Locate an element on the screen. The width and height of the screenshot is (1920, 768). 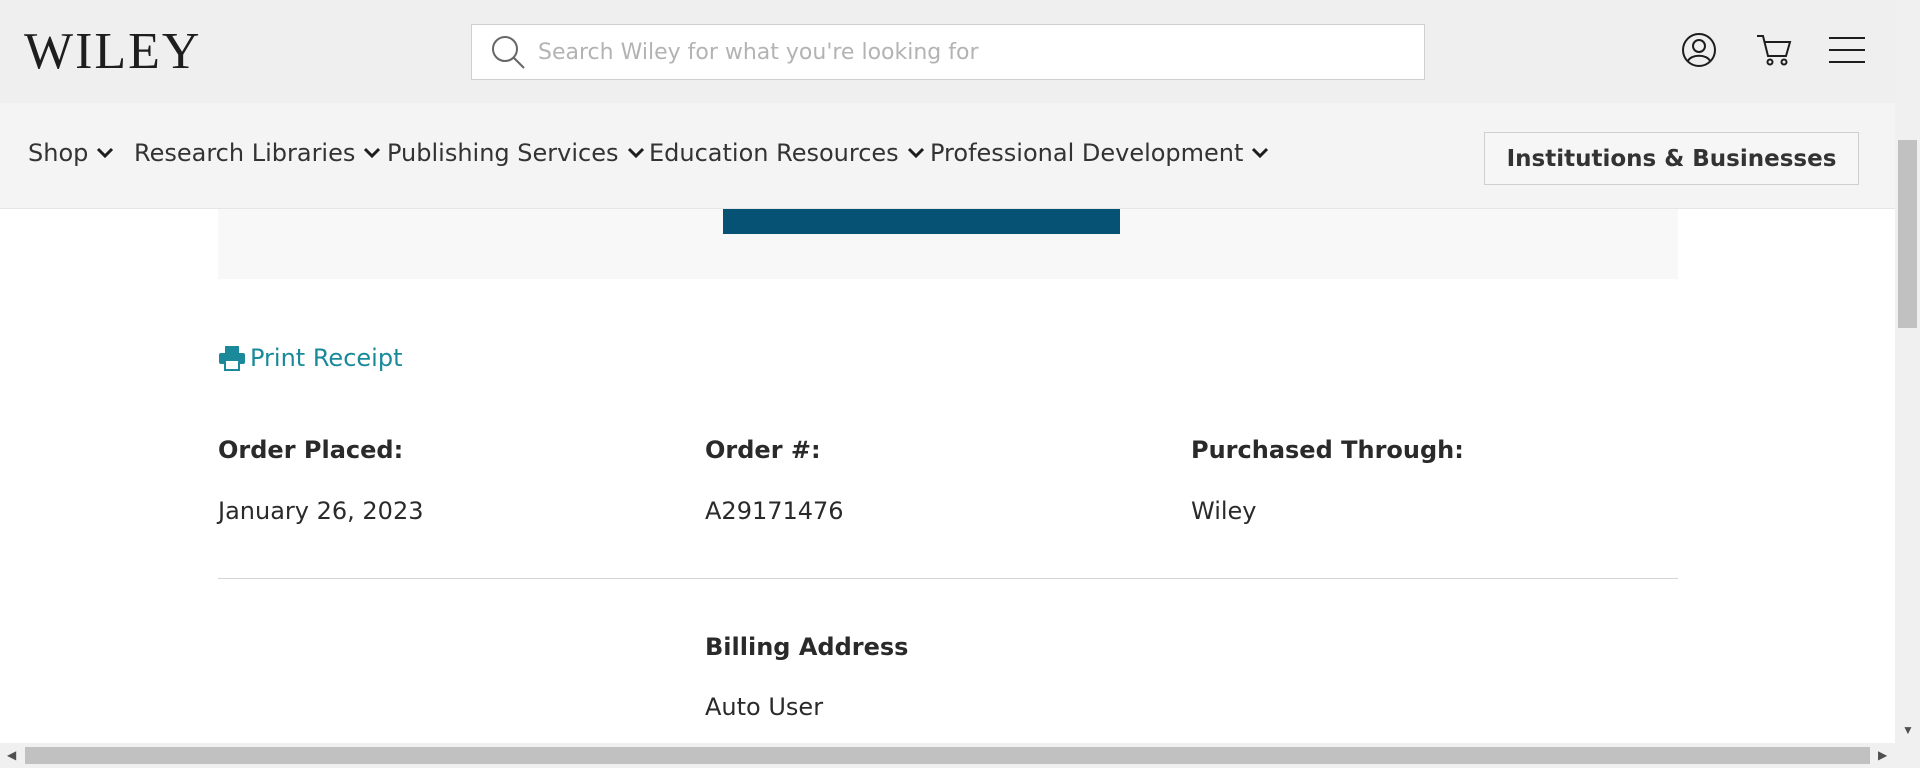
cart-icon is located at coordinates (1774, 50).